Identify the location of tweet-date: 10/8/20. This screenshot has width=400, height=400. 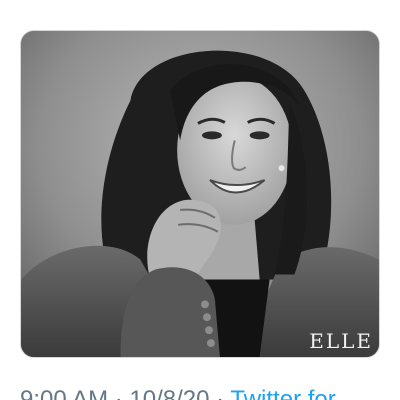
(169, 393).